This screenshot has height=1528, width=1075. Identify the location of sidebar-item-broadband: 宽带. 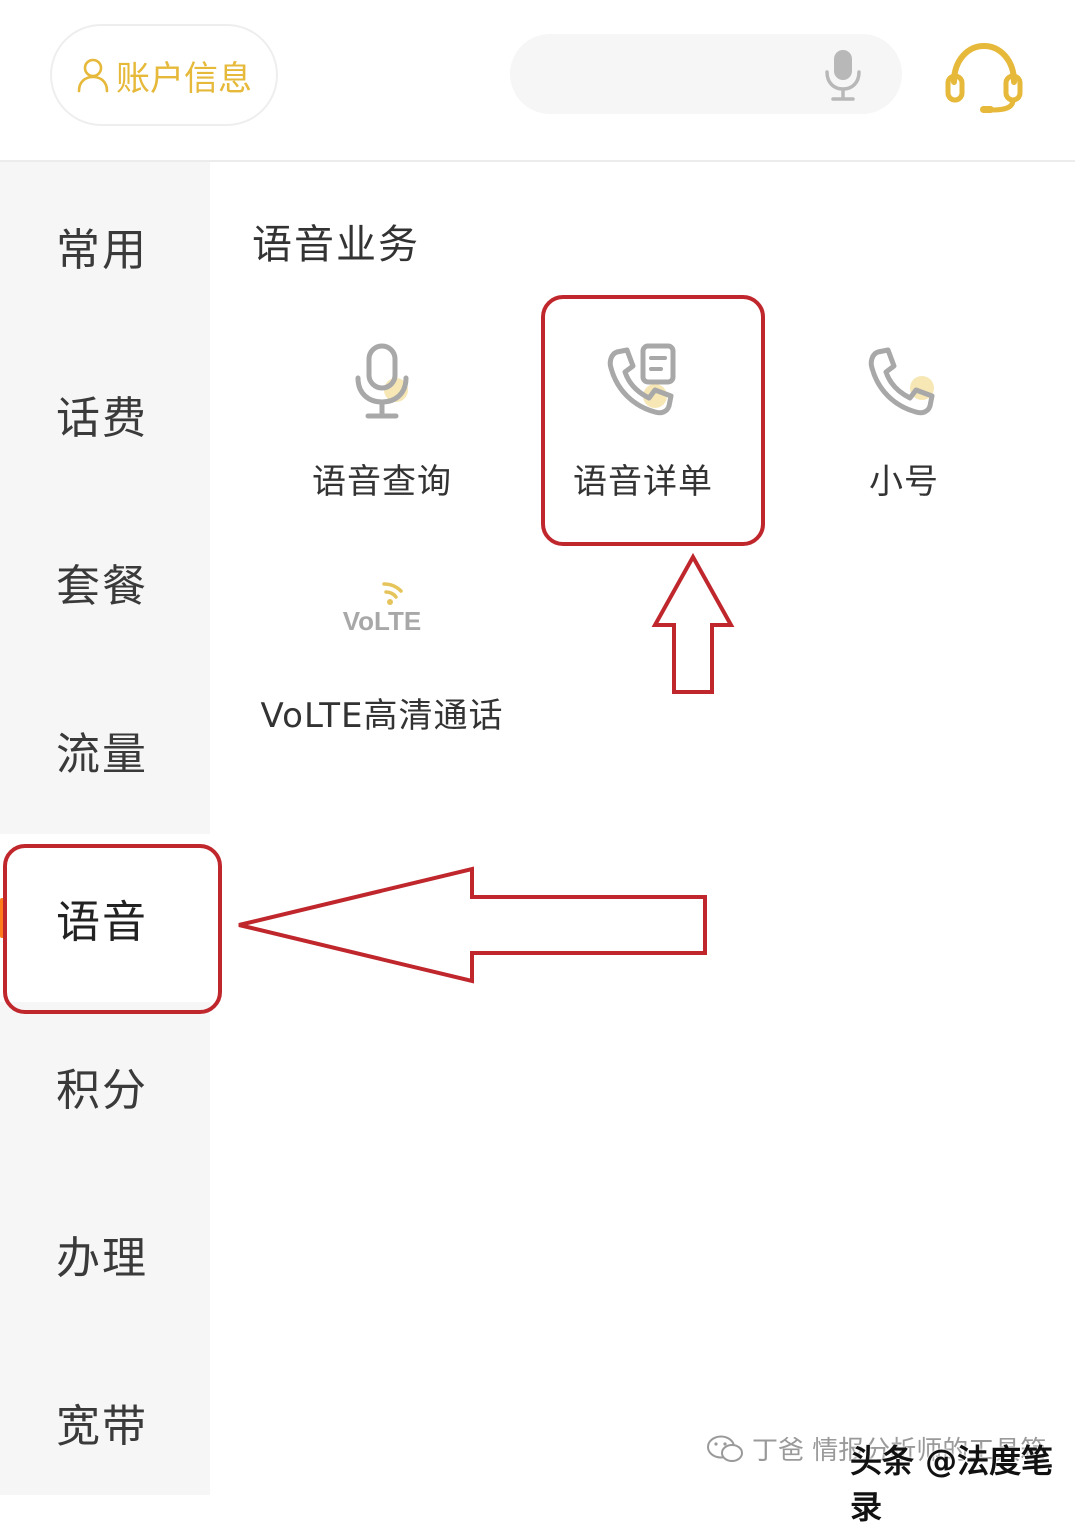
(105, 1422).